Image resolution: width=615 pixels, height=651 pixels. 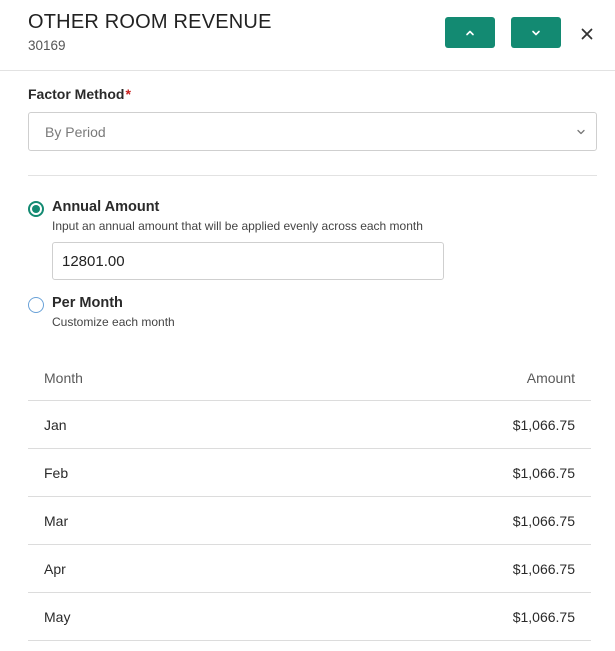 I want to click on table-row: Mar $1,066.75, so click(x=309, y=521).